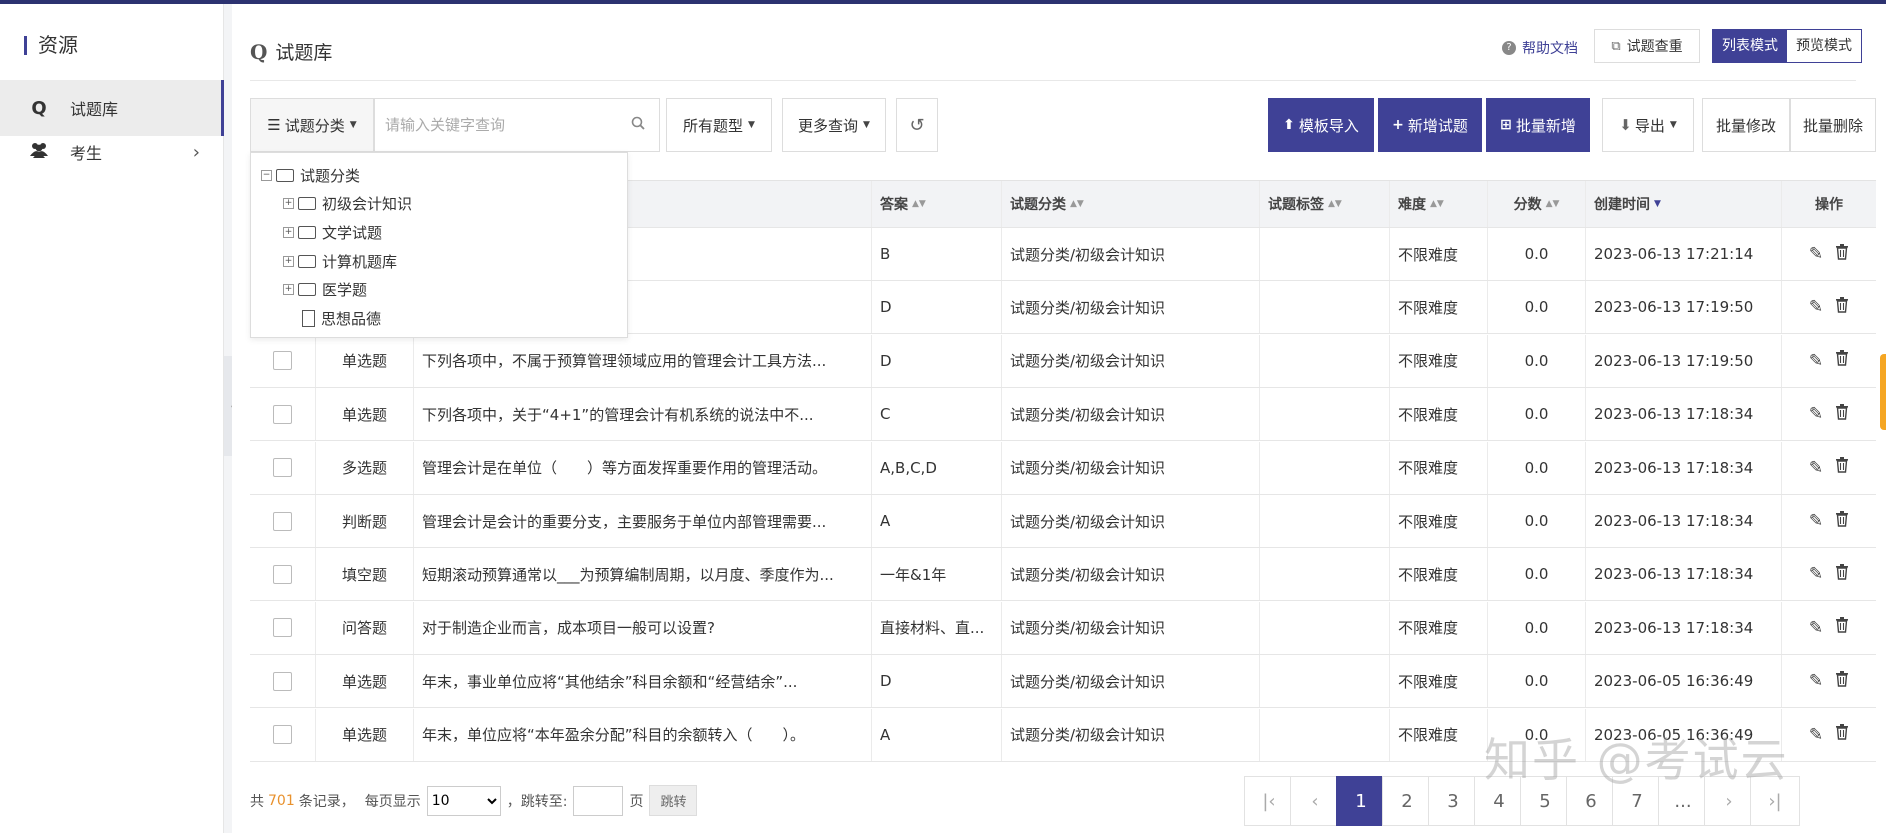 This screenshot has width=1886, height=833. Describe the element at coordinates (719, 125) in the screenshot. I see `question-type-select: 所有题型 ▼` at that location.